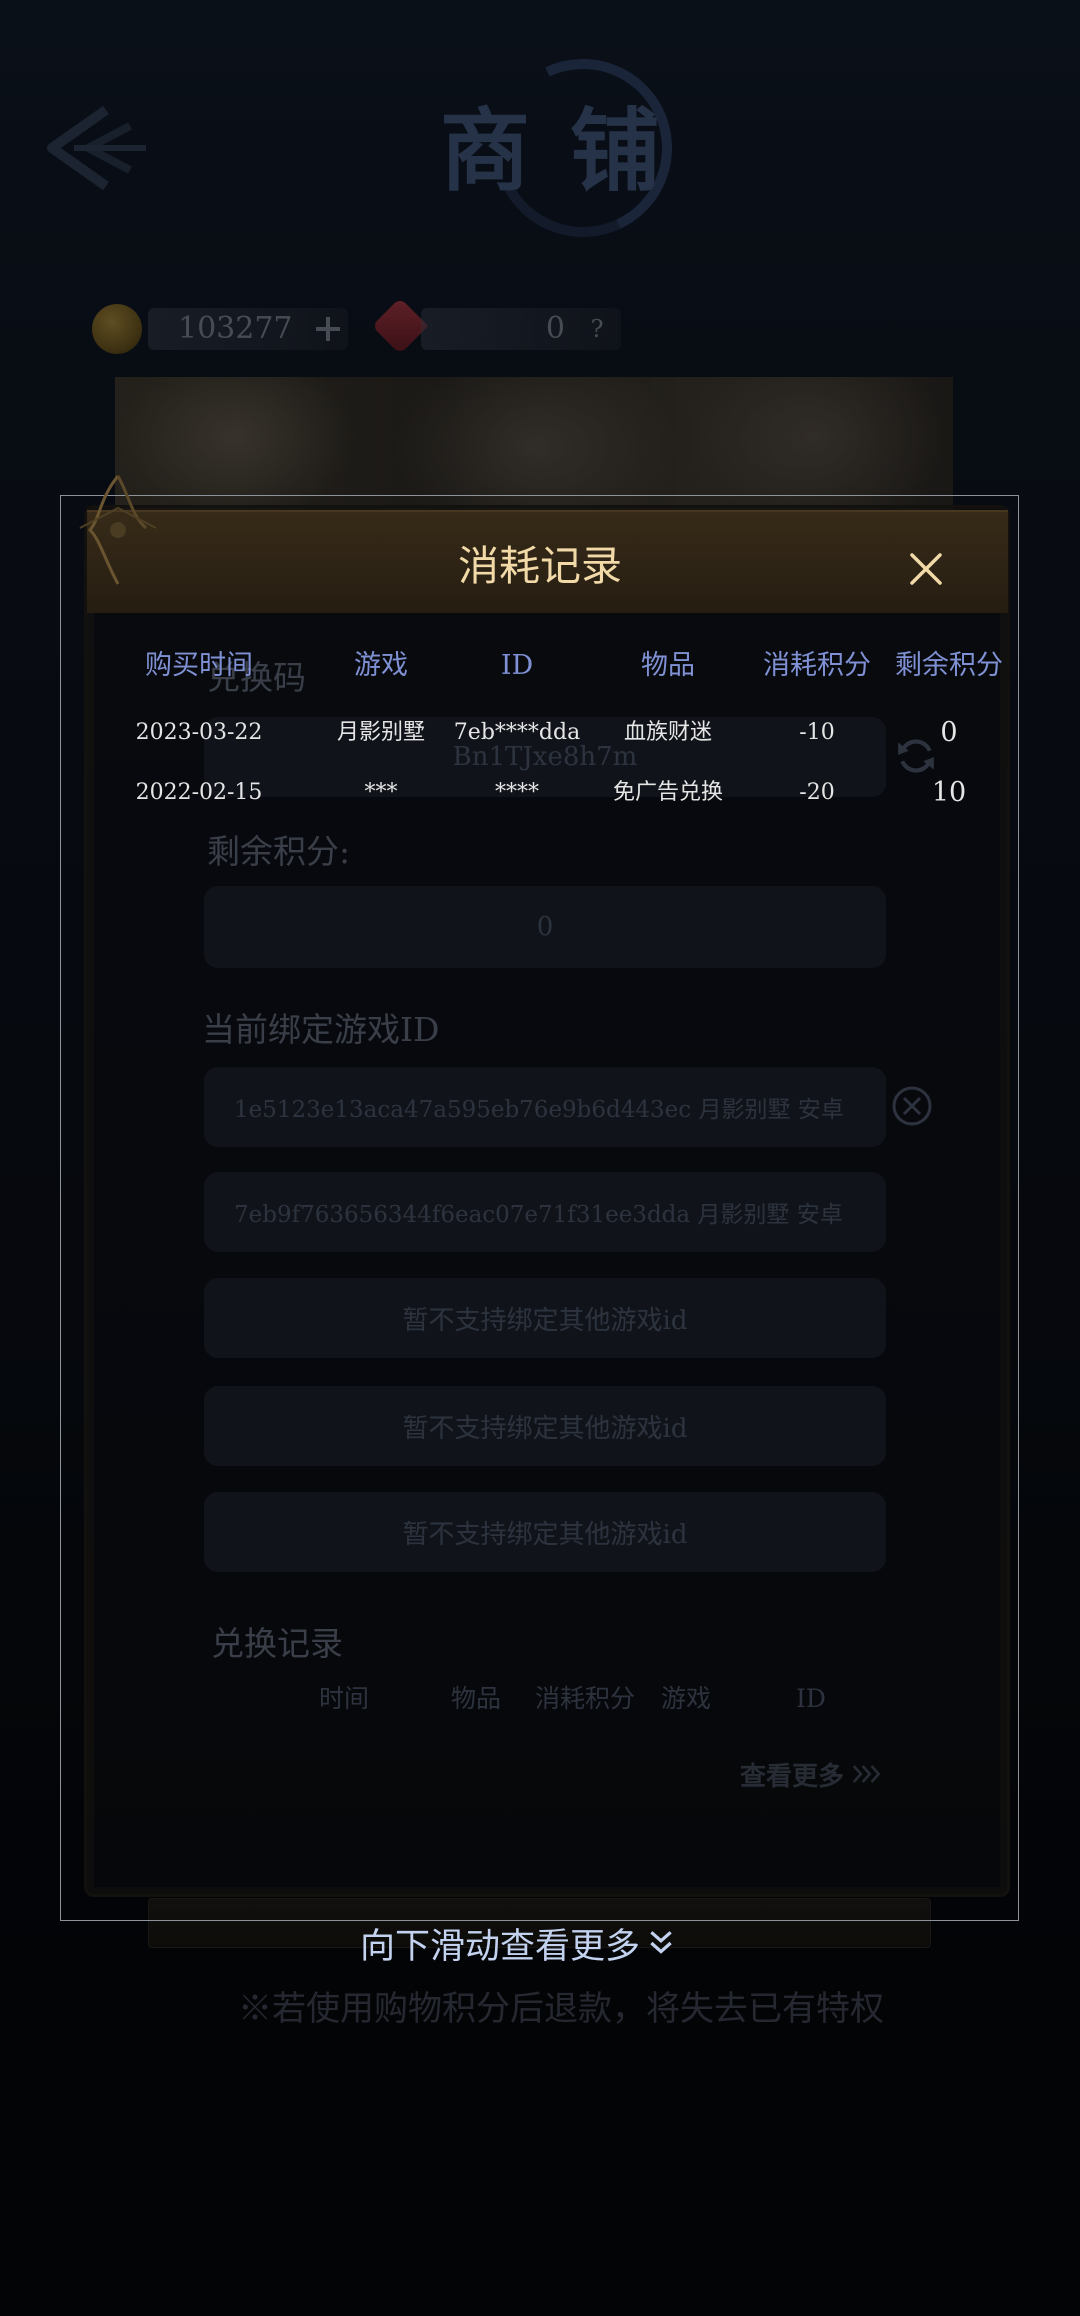 This screenshot has height=2316, width=1080. Describe the element at coordinates (199, 732) in the screenshot. I see `table-cell-time: 2023-03-22` at that location.